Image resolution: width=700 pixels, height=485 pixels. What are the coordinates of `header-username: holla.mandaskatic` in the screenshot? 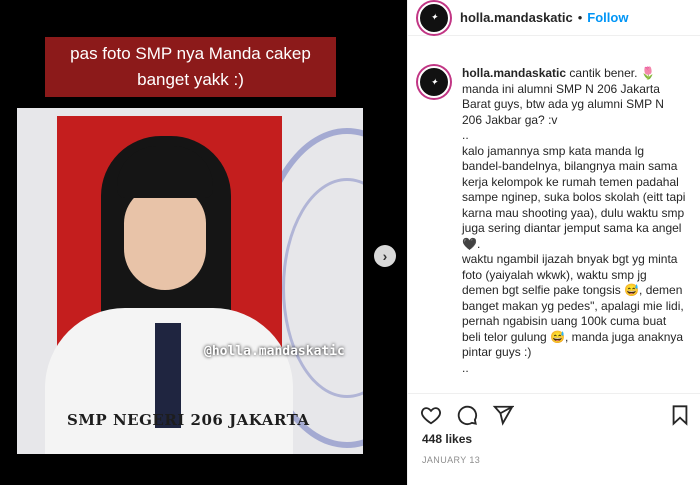 It's located at (516, 17).